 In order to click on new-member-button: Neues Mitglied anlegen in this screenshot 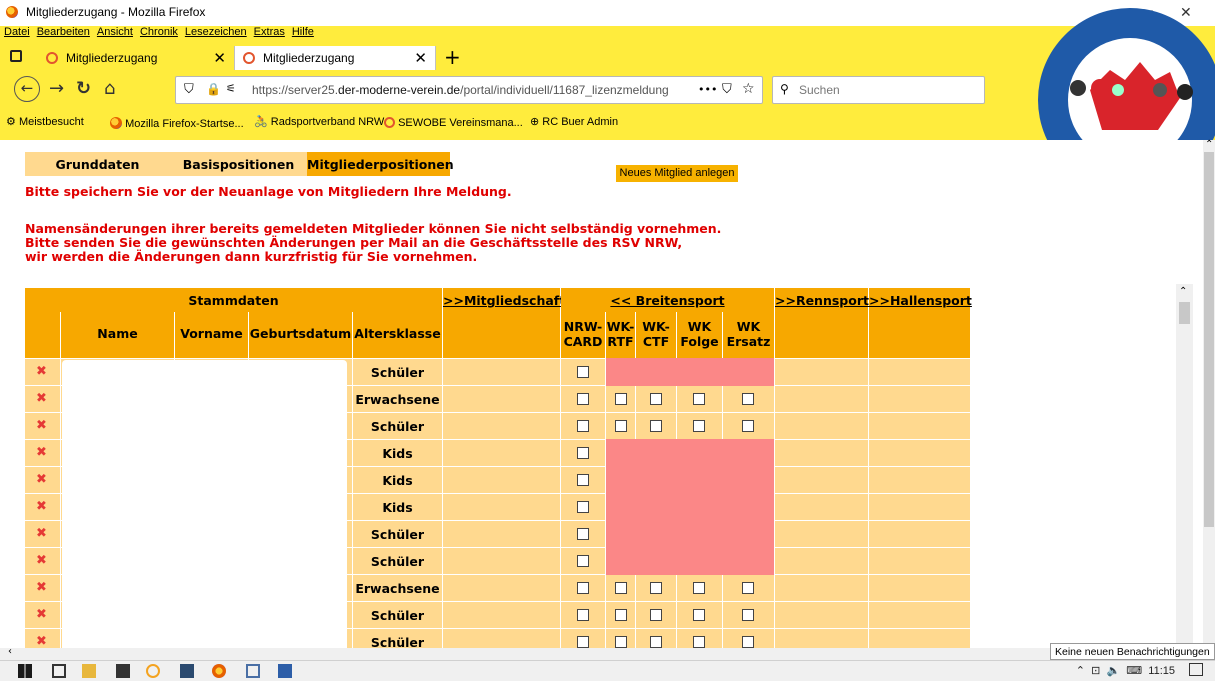, I will do `click(677, 173)`.